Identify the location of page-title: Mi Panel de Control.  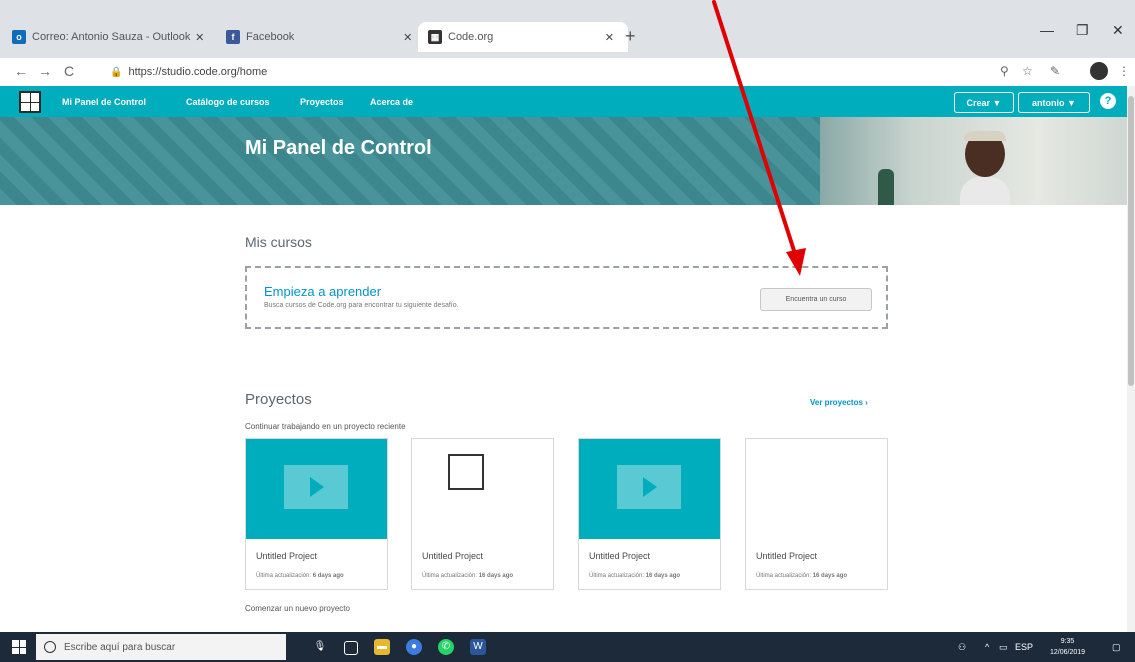
(338, 148).